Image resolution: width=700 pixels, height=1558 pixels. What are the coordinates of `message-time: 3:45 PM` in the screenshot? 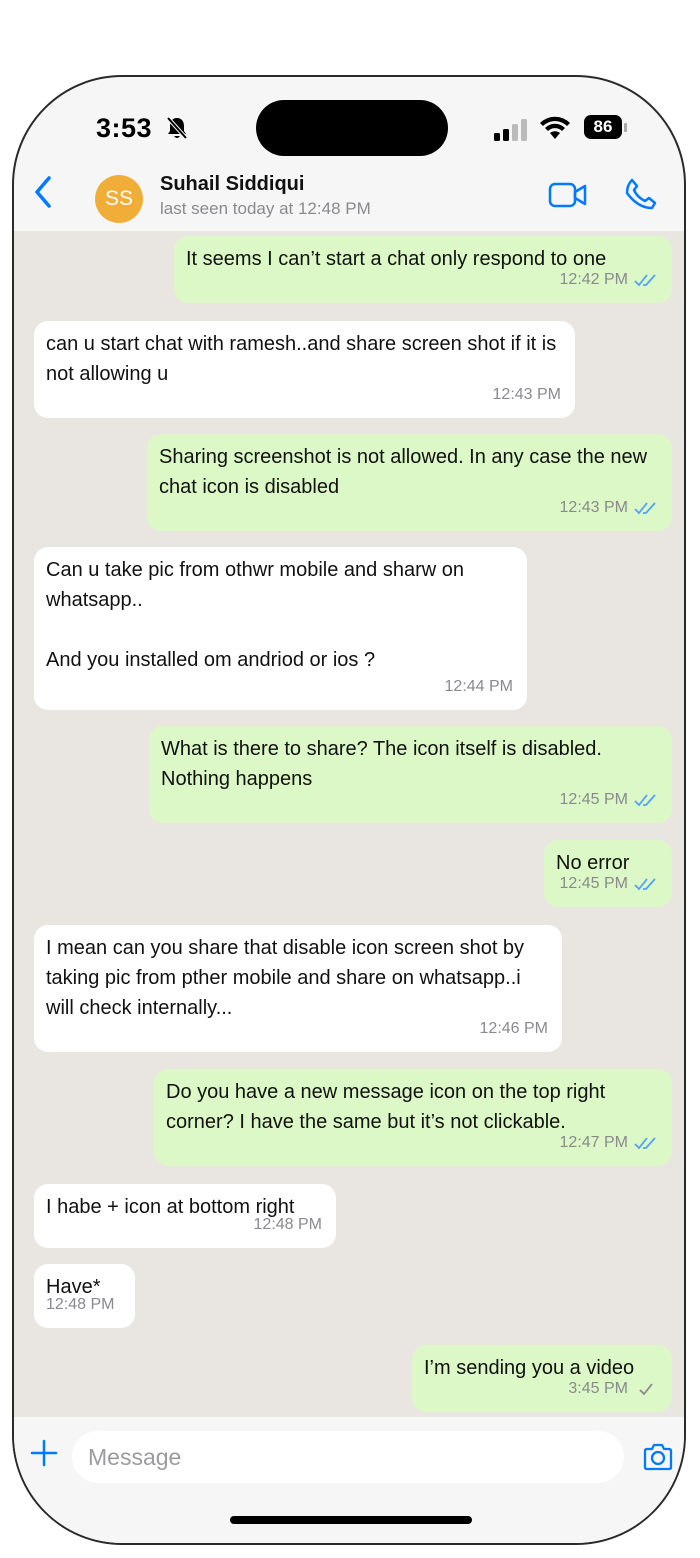 It's located at (598, 1388).